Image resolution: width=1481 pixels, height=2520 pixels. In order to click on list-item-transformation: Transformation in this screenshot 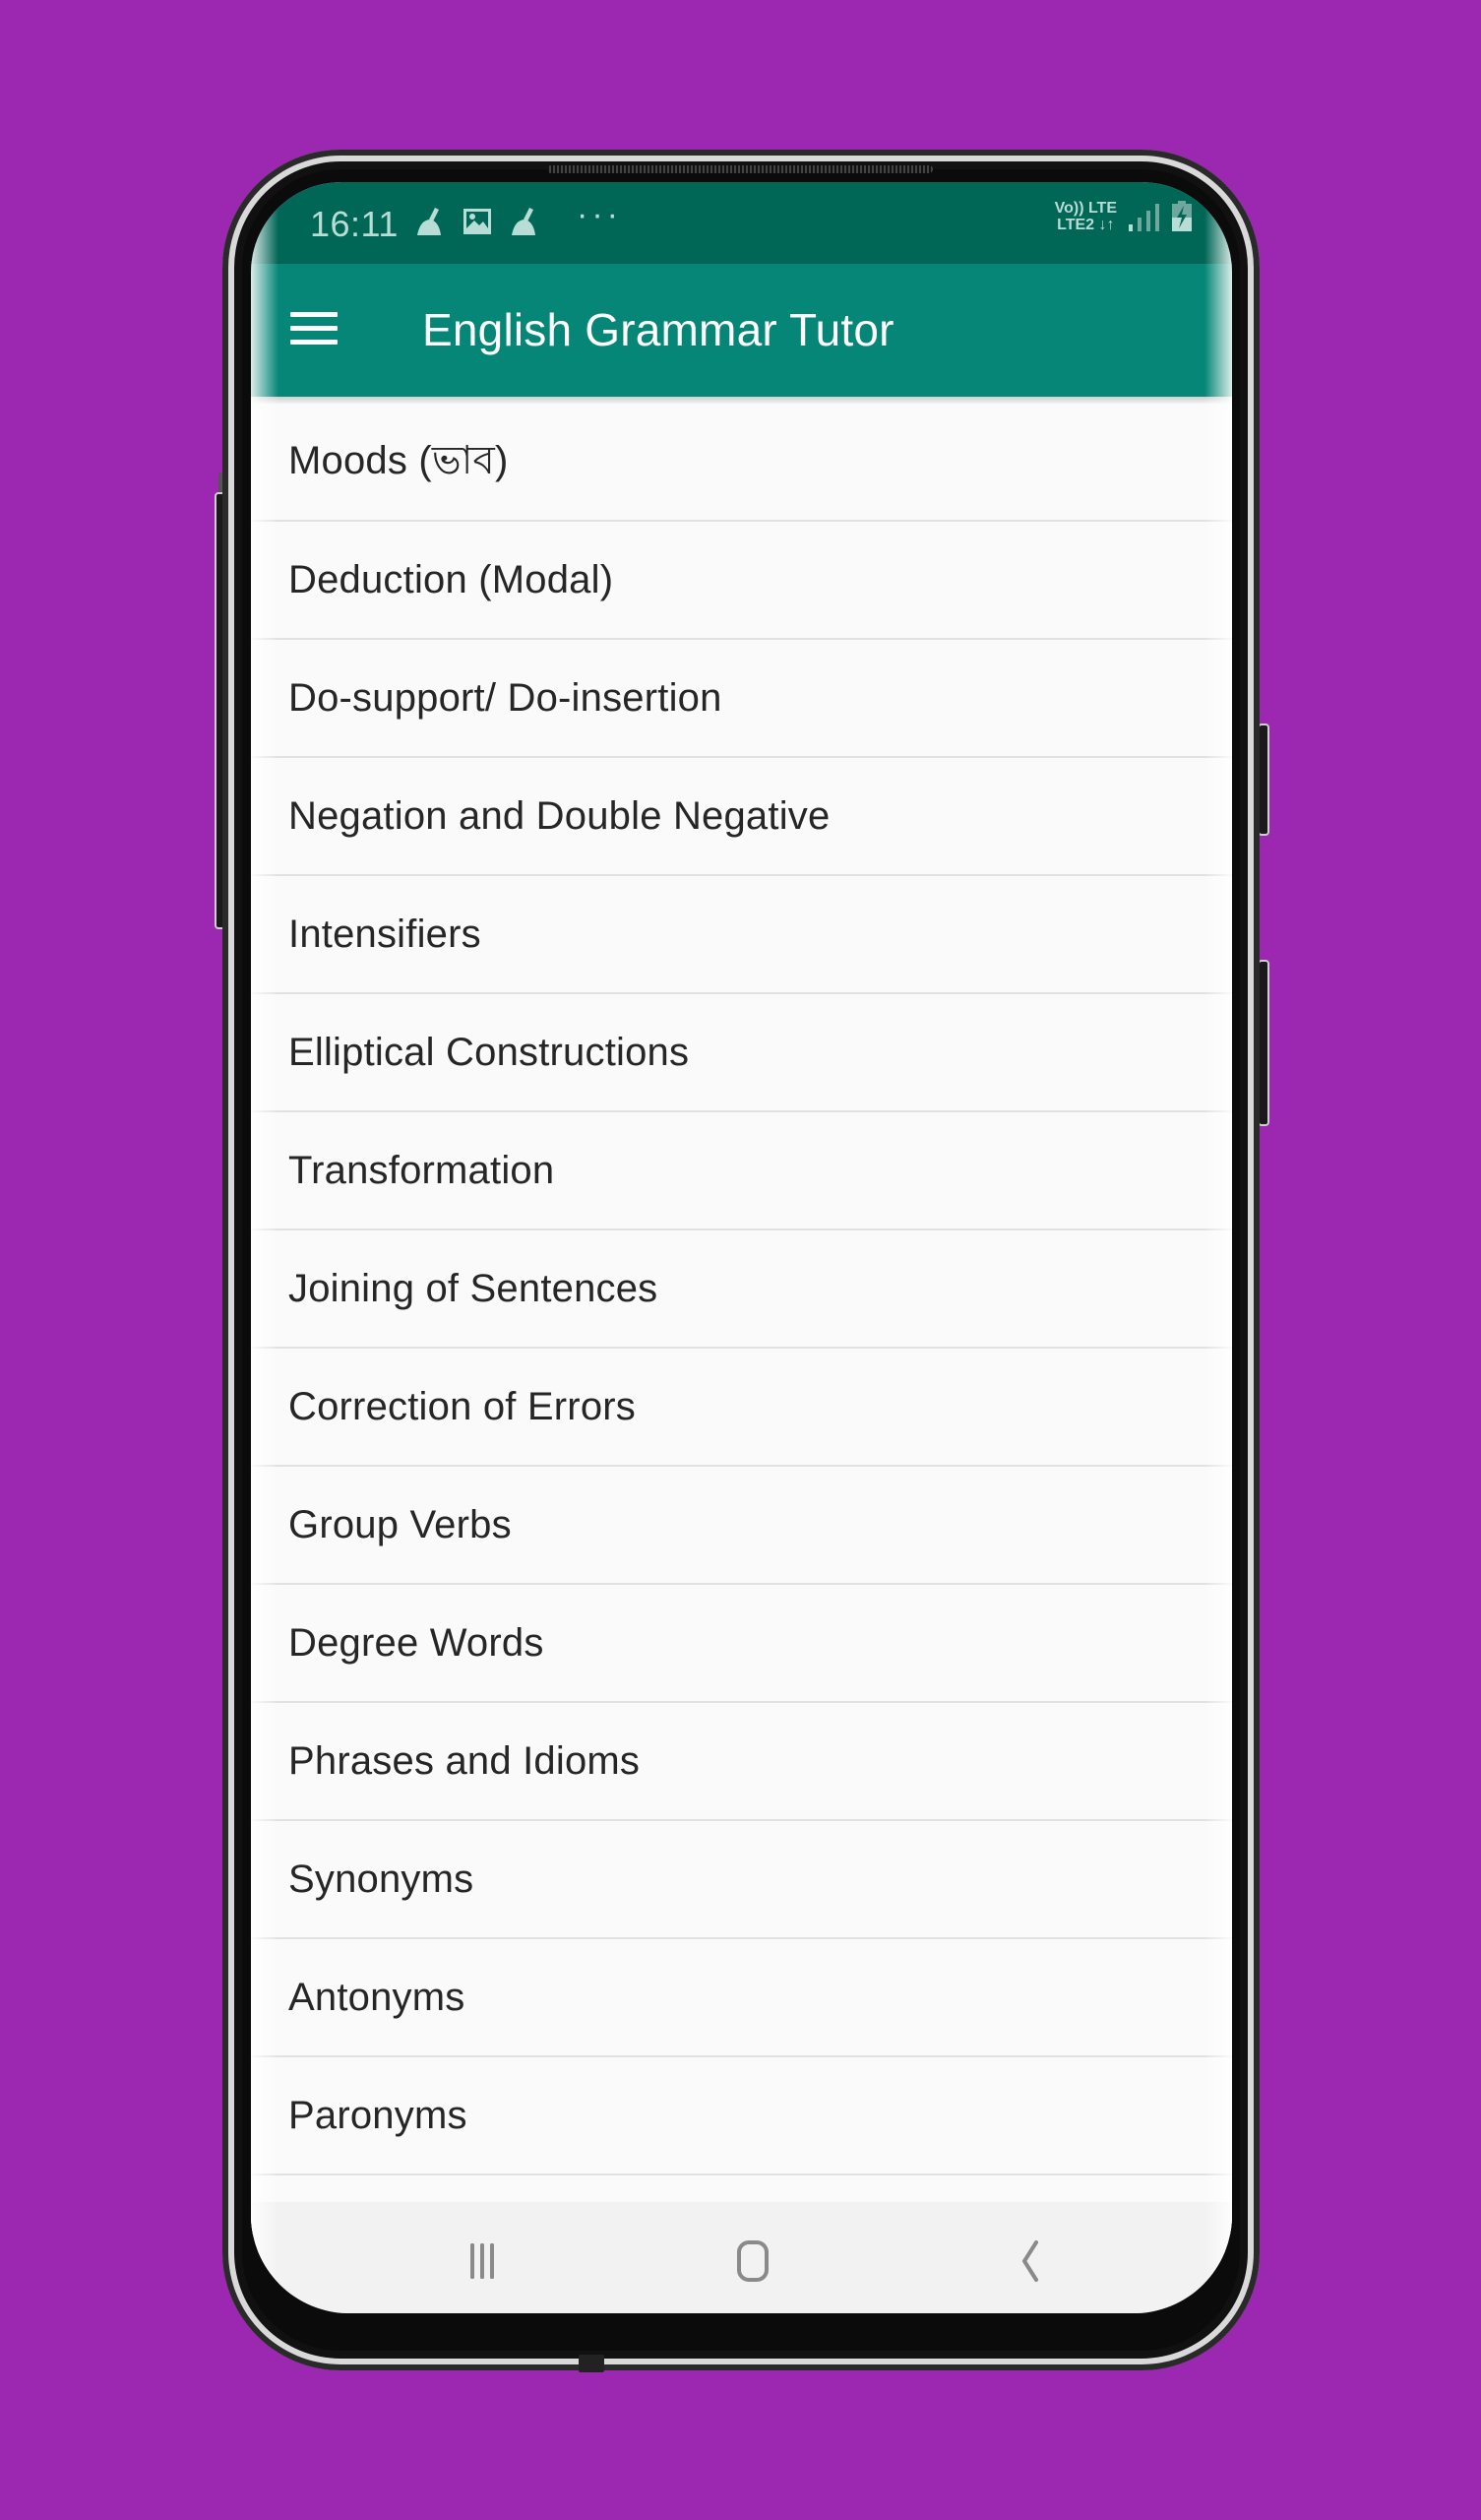, I will do `click(741, 1171)`.